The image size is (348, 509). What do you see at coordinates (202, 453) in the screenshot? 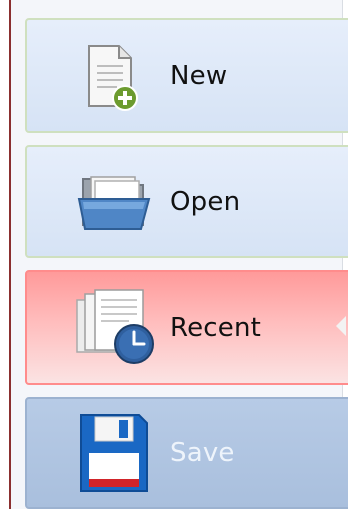
I see `menu-item-save-label: Save` at bounding box center [202, 453].